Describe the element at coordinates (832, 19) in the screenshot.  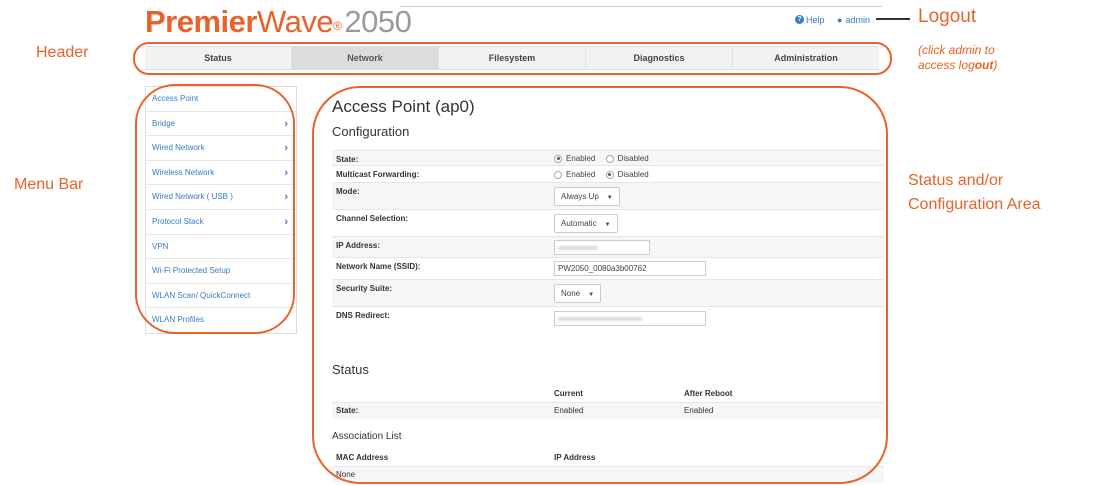
I see `top-links: ? Help ● admin` at that location.